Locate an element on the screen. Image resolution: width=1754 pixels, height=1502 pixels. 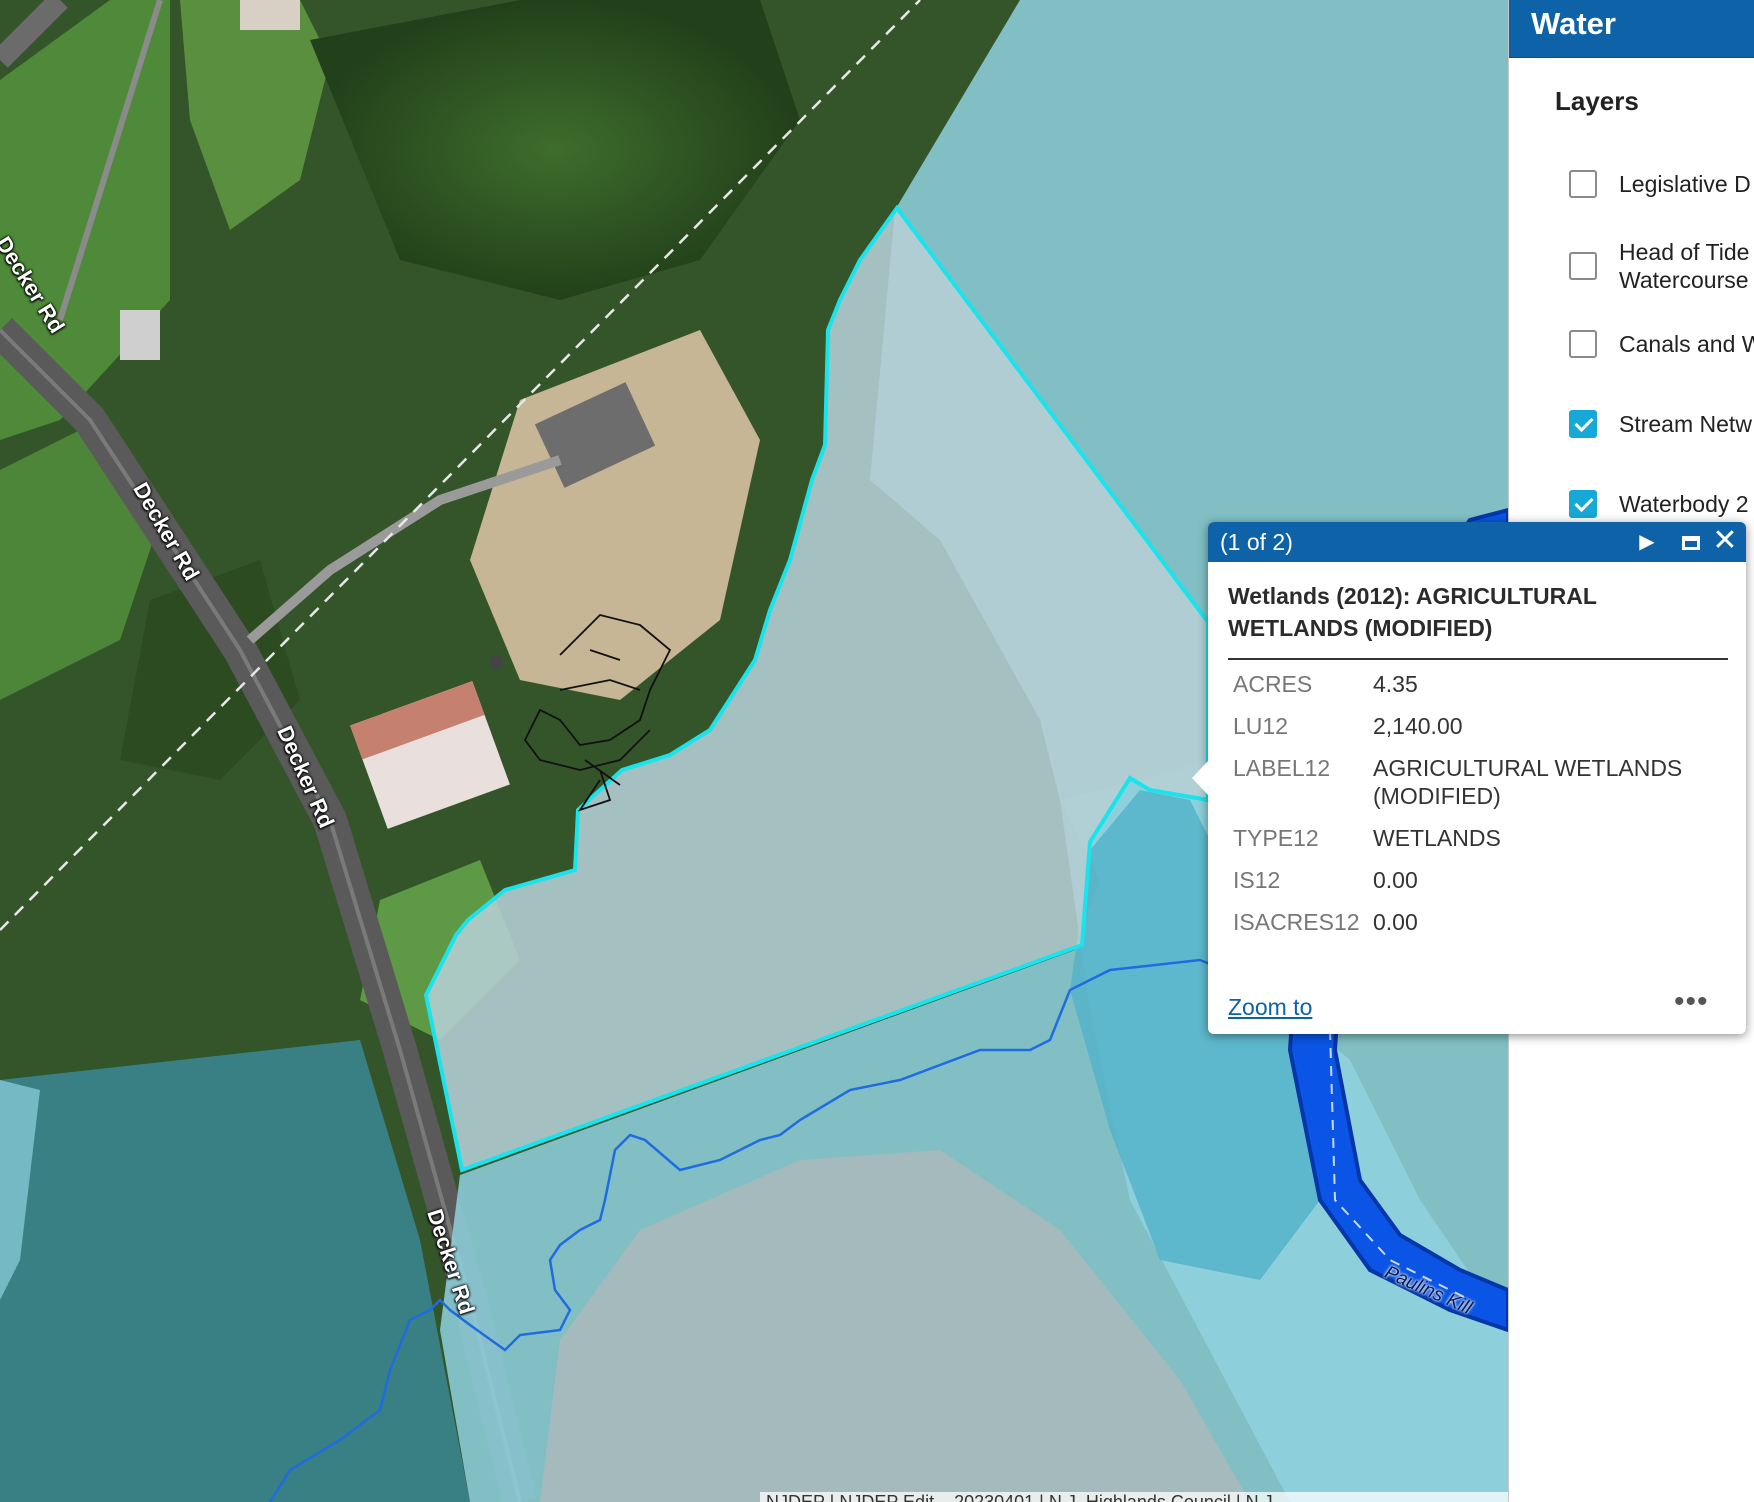
close-icon: ✕ is located at coordinates (1725, 540).